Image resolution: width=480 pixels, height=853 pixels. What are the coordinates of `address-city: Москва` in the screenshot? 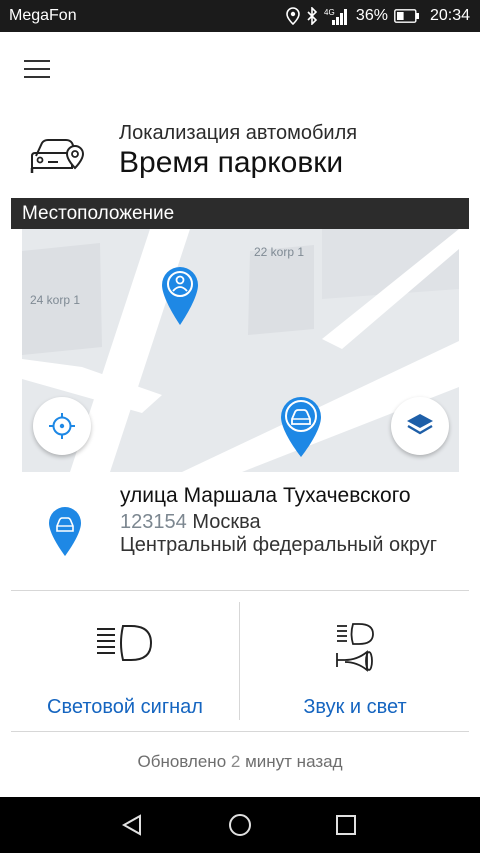 It's located at (226, 522).